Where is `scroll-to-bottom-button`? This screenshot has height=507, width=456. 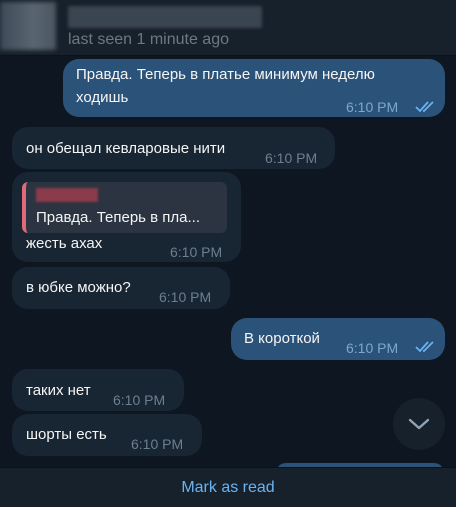
scroll-to-bottom-button is located at coordinates (419, 424).